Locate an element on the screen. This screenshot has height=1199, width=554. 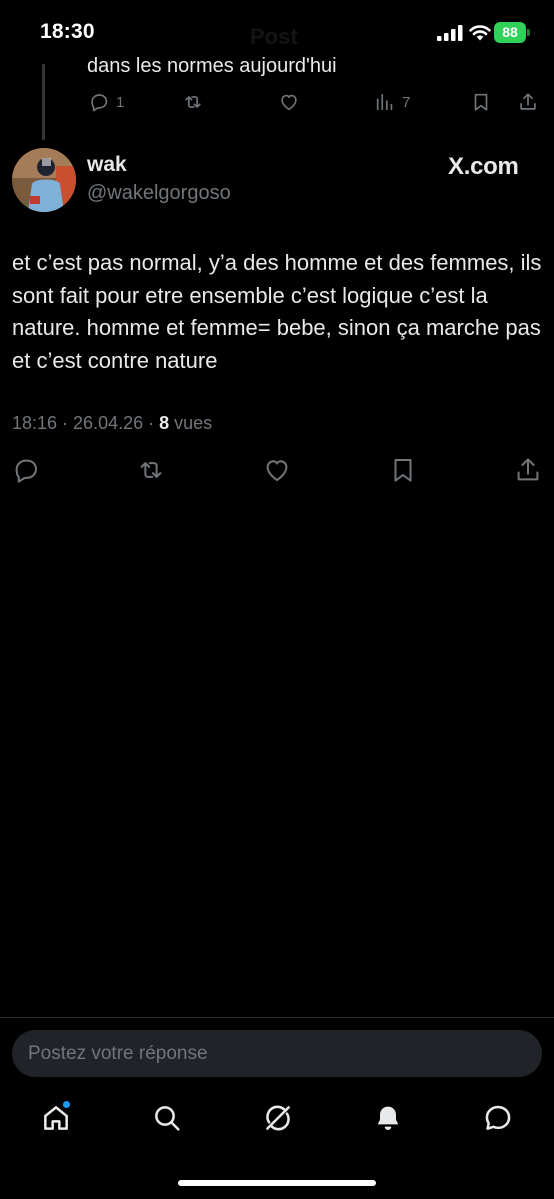
post-meta: 18:16 · 26.04.26 · 8 vues is located at coordinates (112, 423).